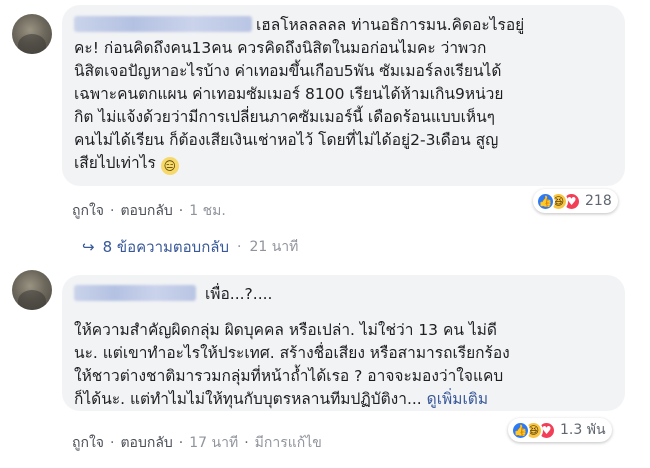 The image size is (650, 468). Describe the element at coordinates (457, 399) in the screenshot. I see `see-more-link: ดูเพิ่มเติม` at that location.